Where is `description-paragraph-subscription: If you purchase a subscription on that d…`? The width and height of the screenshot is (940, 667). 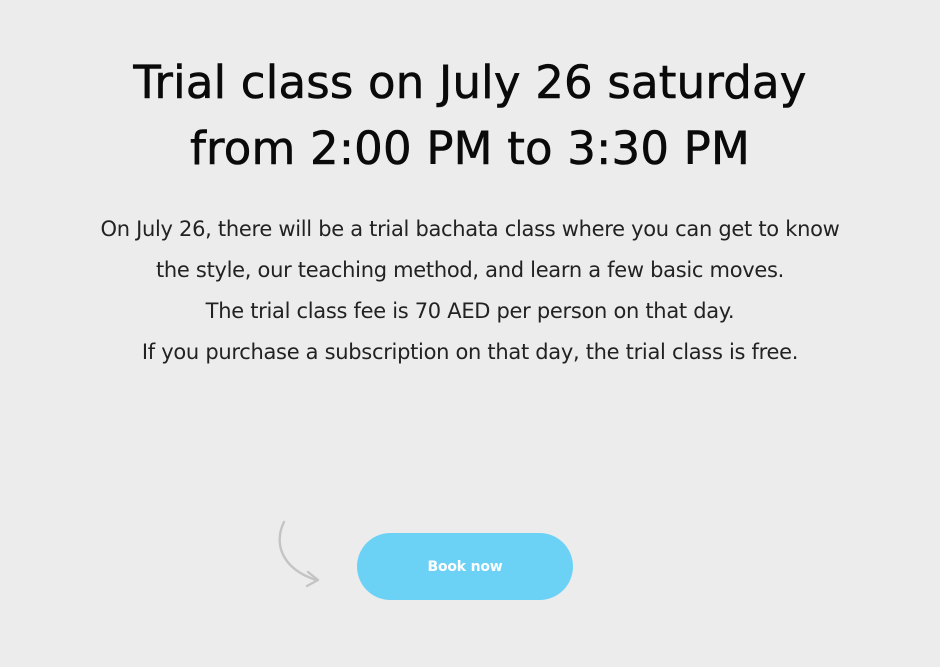 description-paragraph-subscription: If you purchase a subscription on that d… is located at coordinates (470, 352).